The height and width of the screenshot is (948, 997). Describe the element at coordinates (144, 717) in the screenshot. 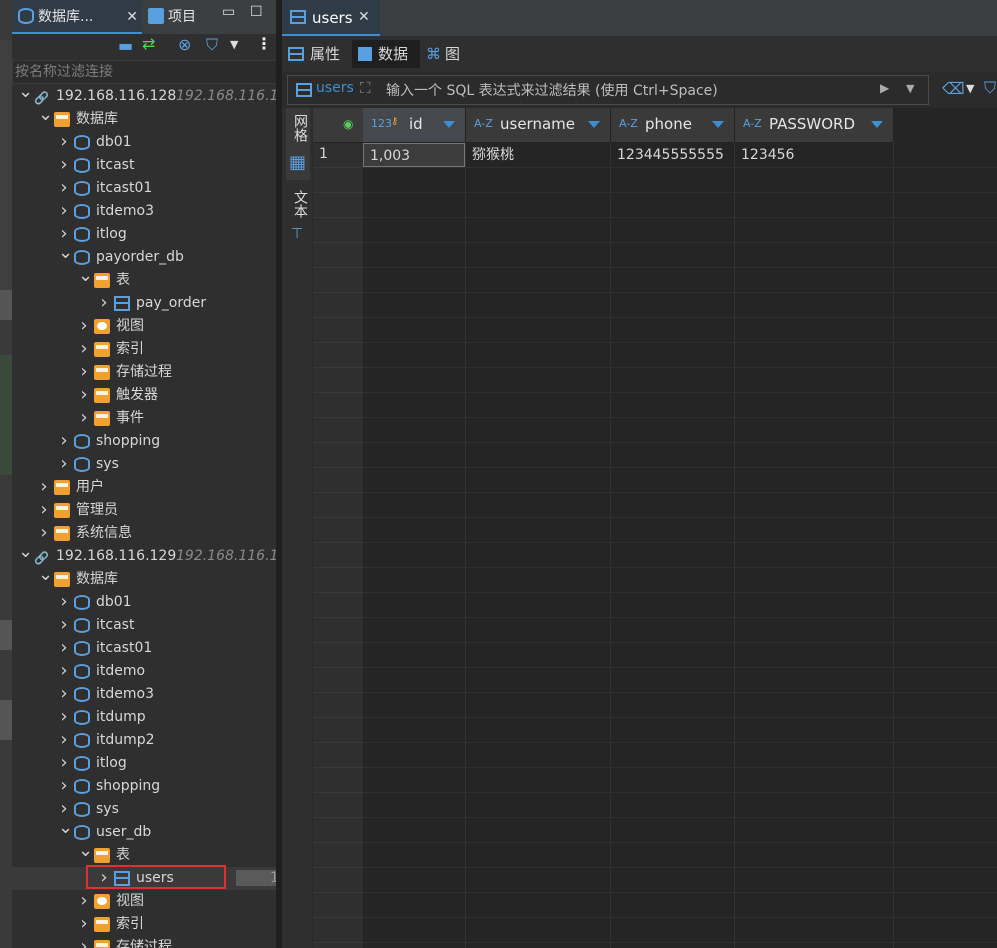

I see `tree-item: › itdump` at that location.